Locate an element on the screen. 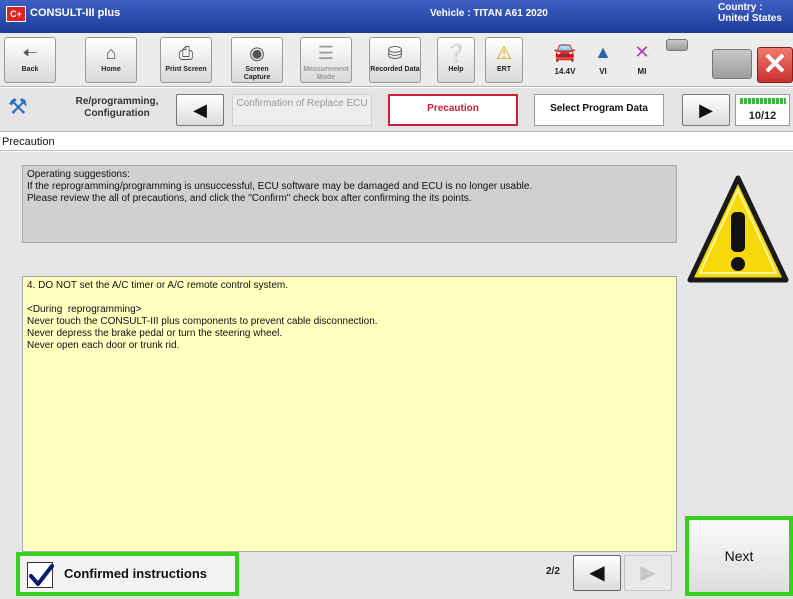 This screenshot has height=599, width=793. battery-level-icon is located at coordinates (677, 45).